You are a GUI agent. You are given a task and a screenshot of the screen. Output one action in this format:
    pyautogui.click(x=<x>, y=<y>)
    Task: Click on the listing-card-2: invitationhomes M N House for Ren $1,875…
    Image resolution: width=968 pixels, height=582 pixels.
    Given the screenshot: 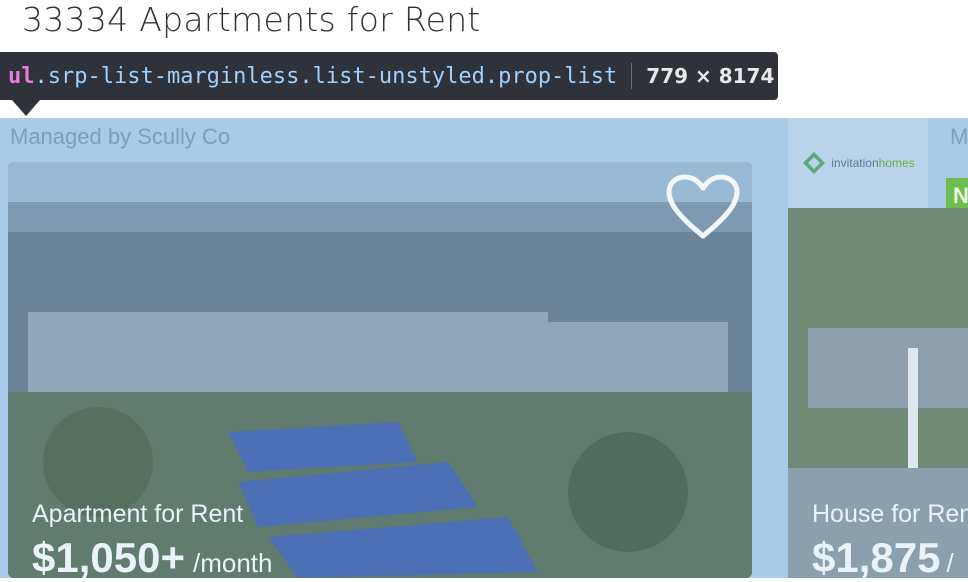 What is the action you would take?
    pyautogui.click(x=878, y=348)
    